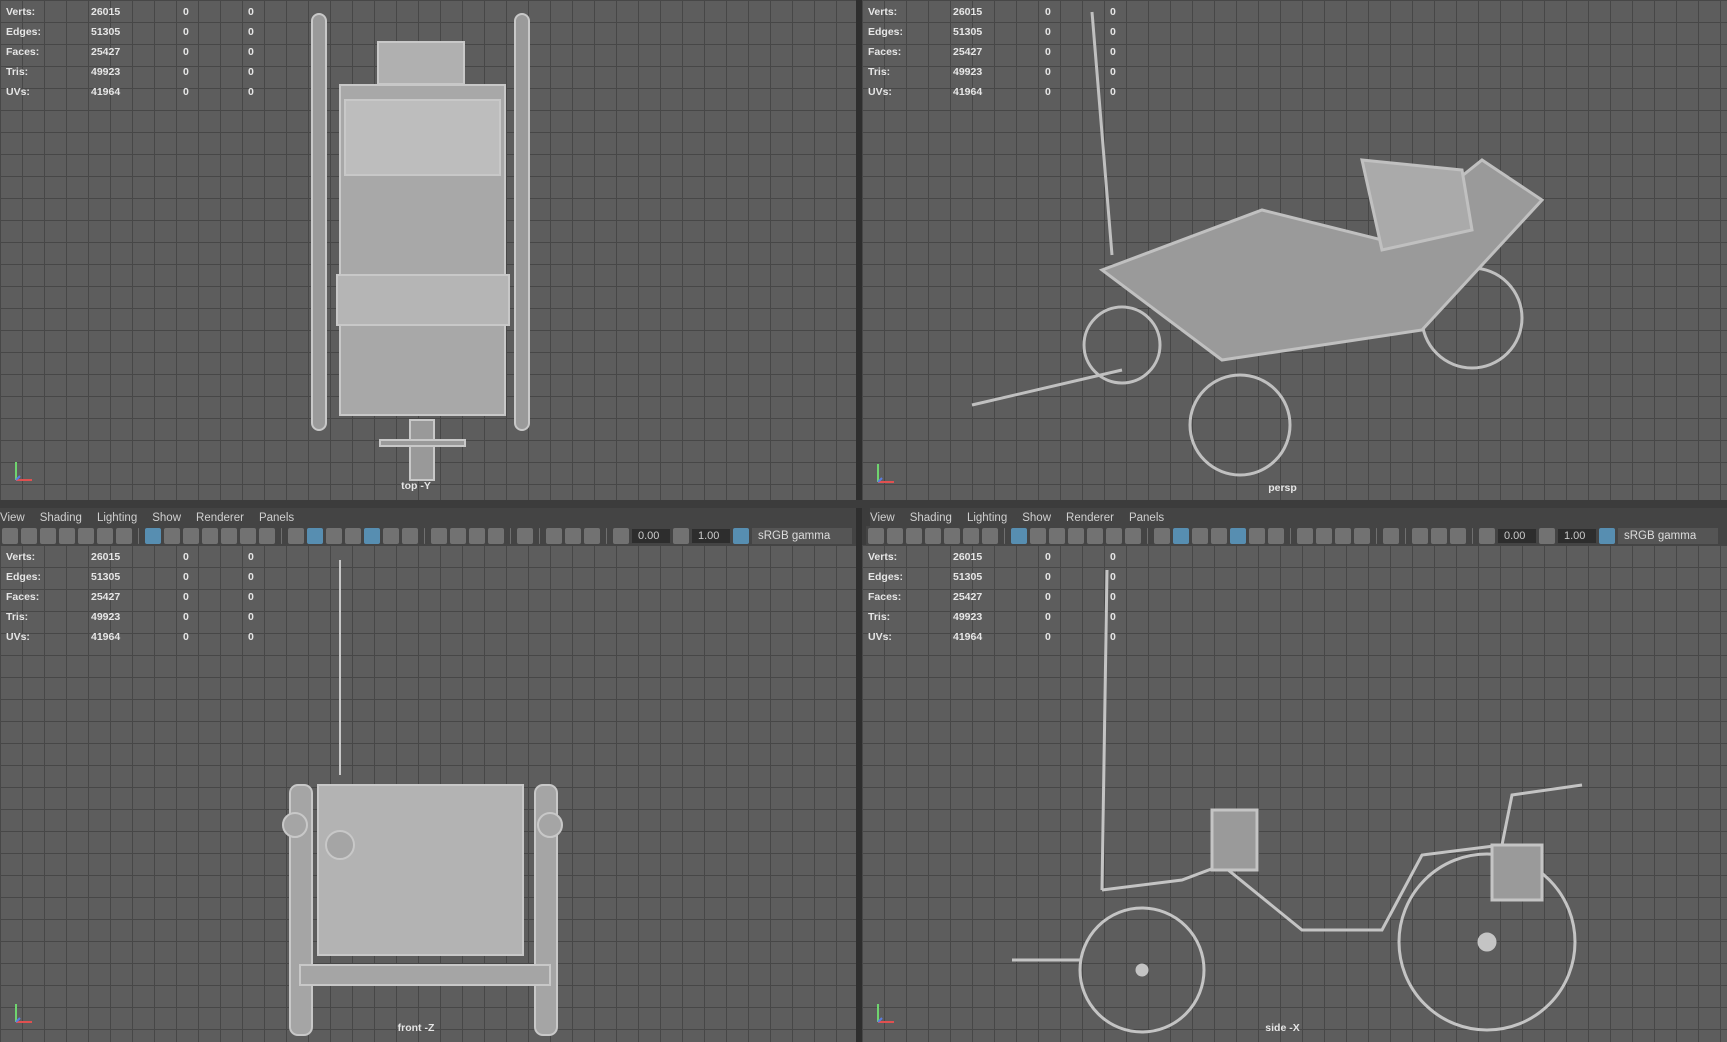  What do you see at coordinates (424, 536) in the screenshot?
I see `toolbar-separator` at bounding box center [424, 536].